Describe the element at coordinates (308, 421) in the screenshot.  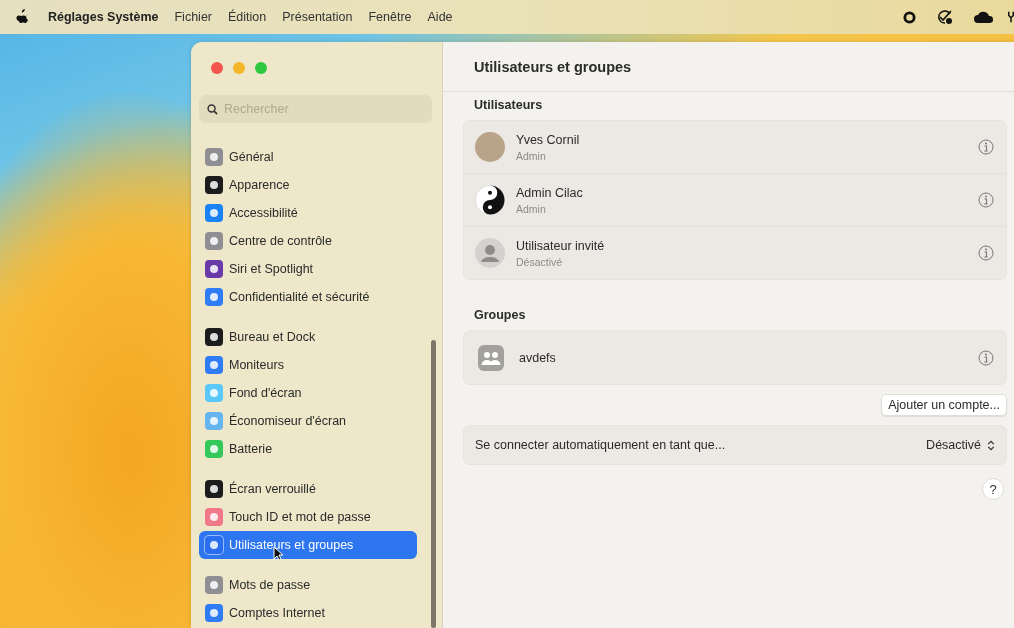
I see `sidebar-item: Économiseur d'écran` at that location.